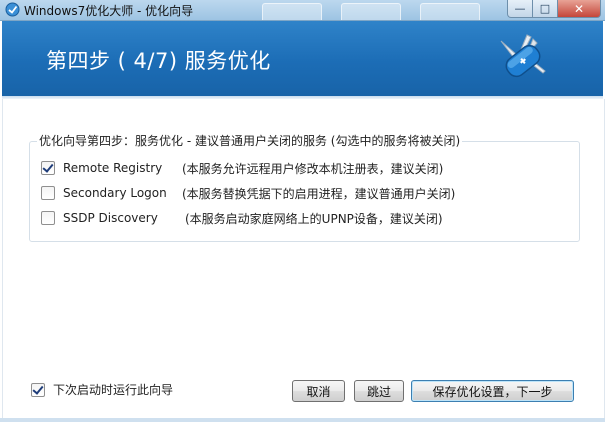 Image resolution: width=605 pixels, height=422 pixels. What do you see at coordinates (48, 193) in the screenshot?
I see `secondary-logon-checkbox` at bounding box center [48, 193].